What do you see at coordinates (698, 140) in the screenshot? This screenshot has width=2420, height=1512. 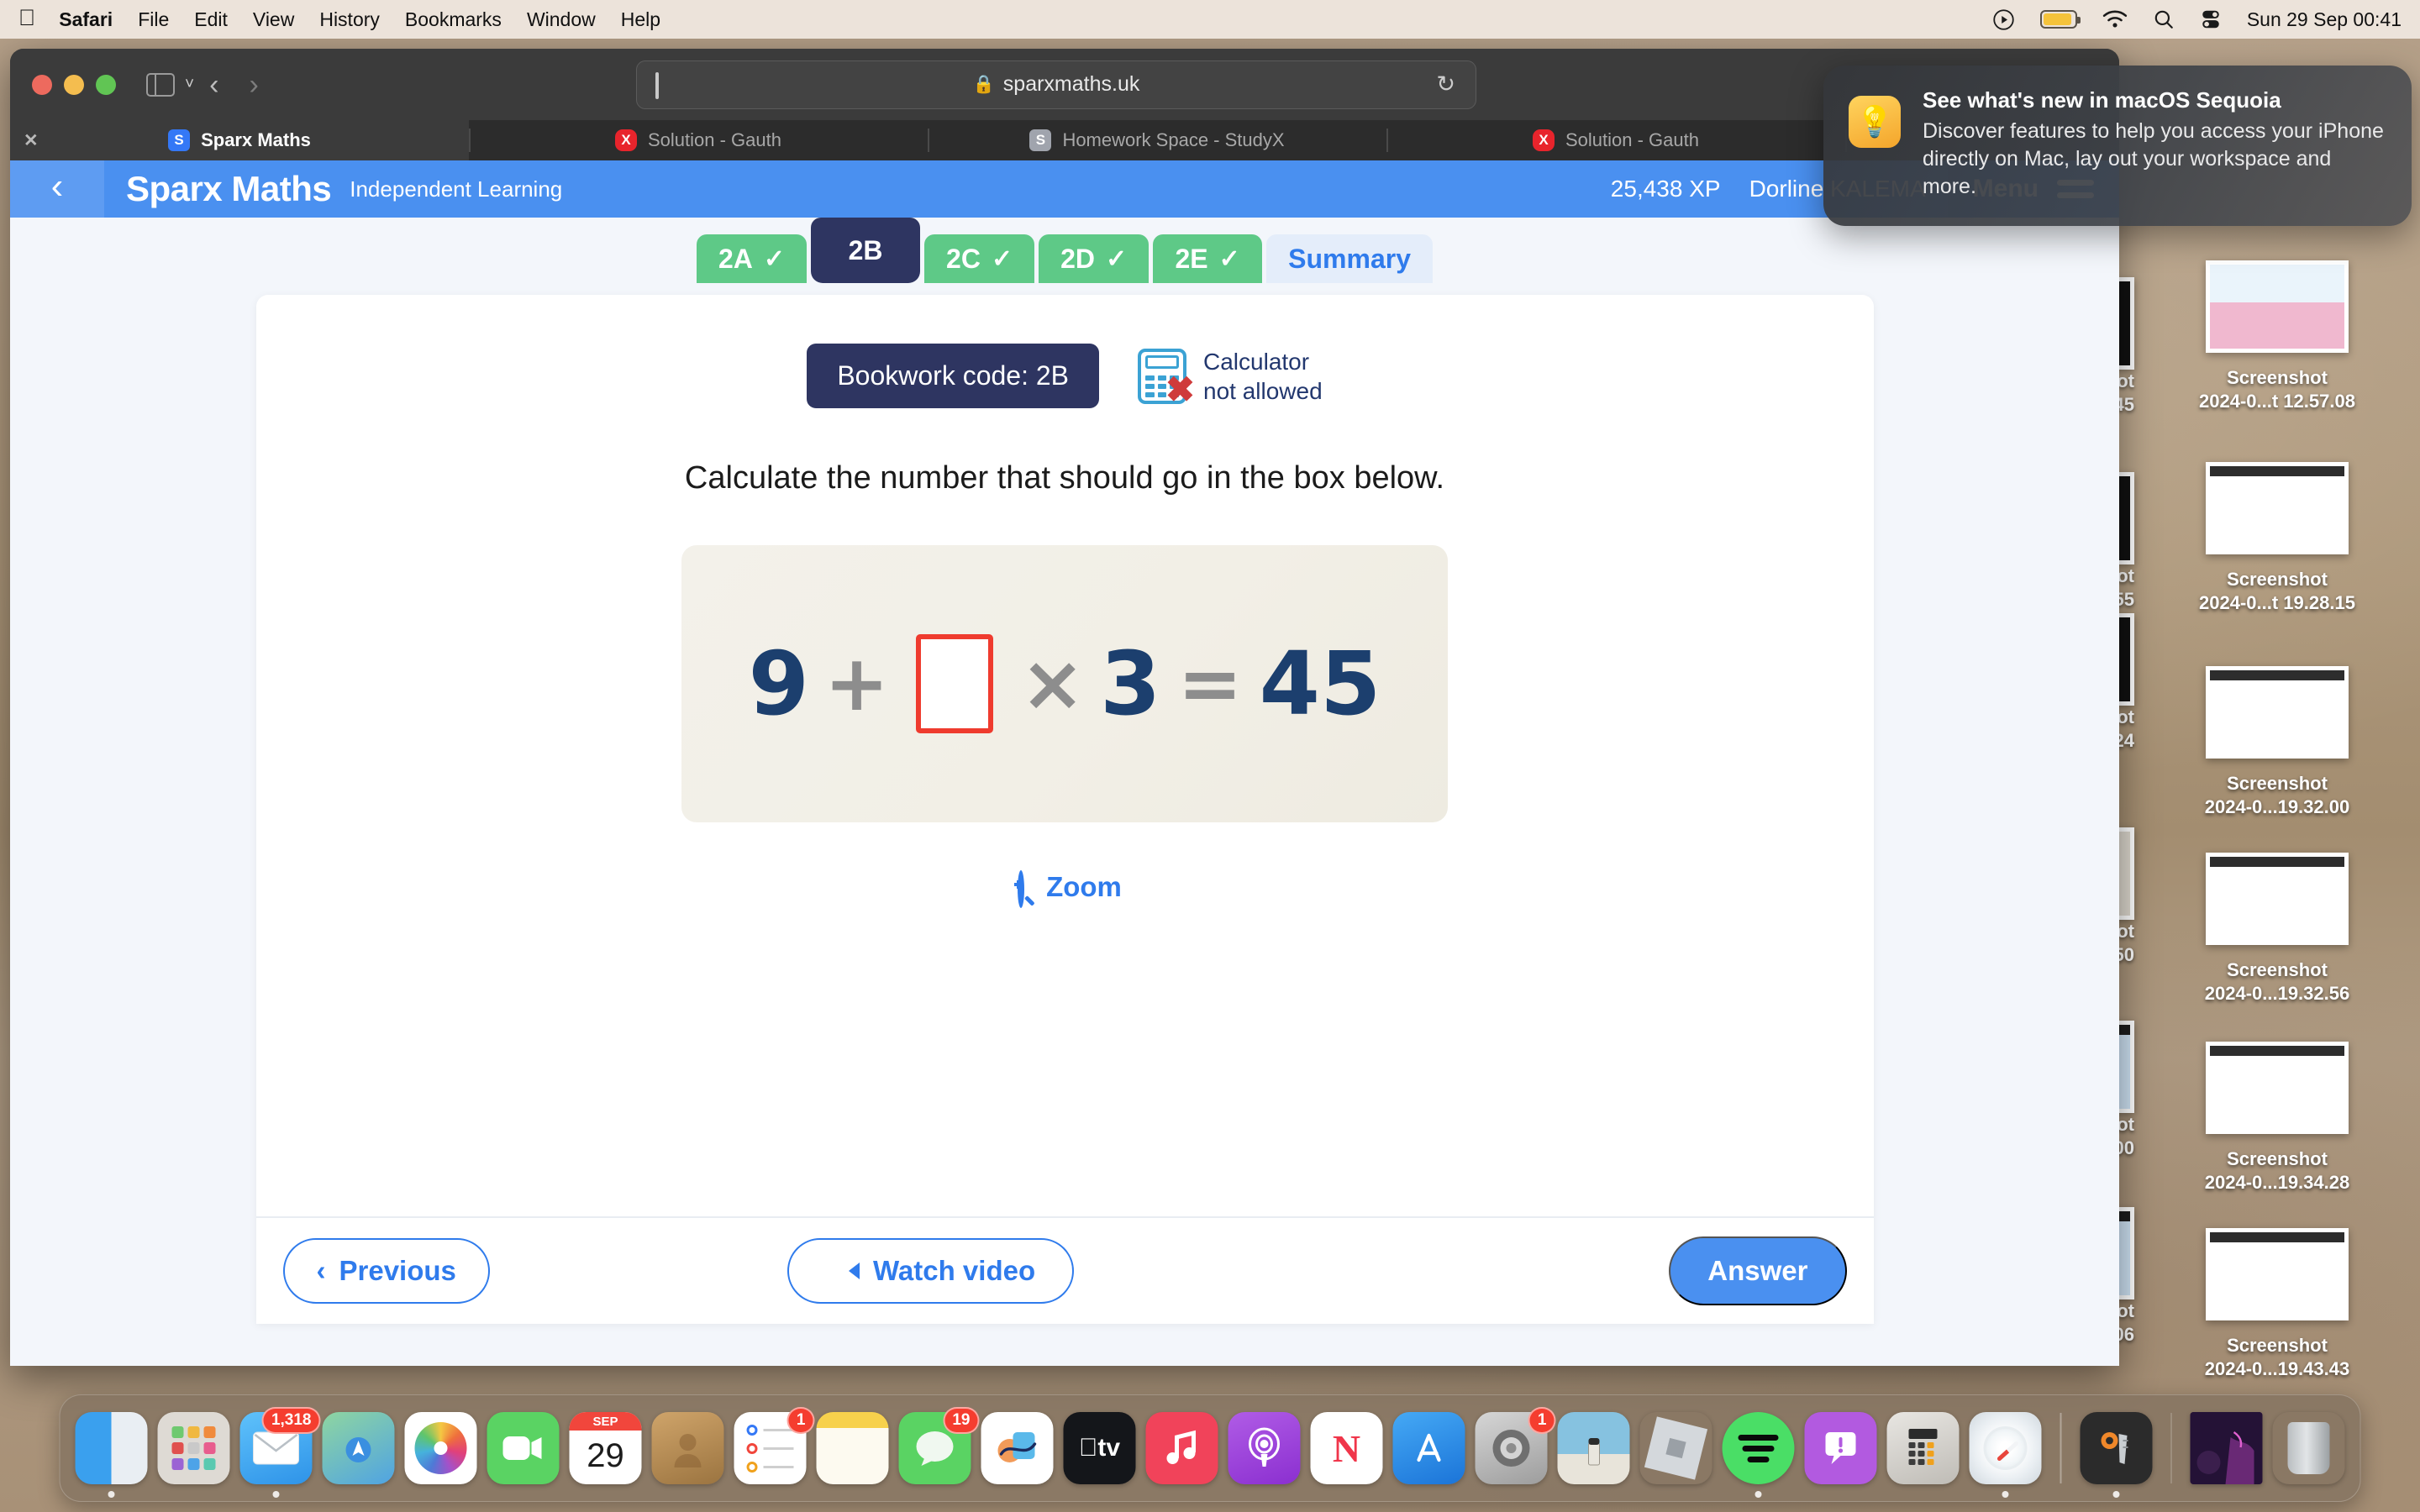 I see `browser-tab-solution-gauth-1: X Solution - Gauth` at bounding box center [698, 140].